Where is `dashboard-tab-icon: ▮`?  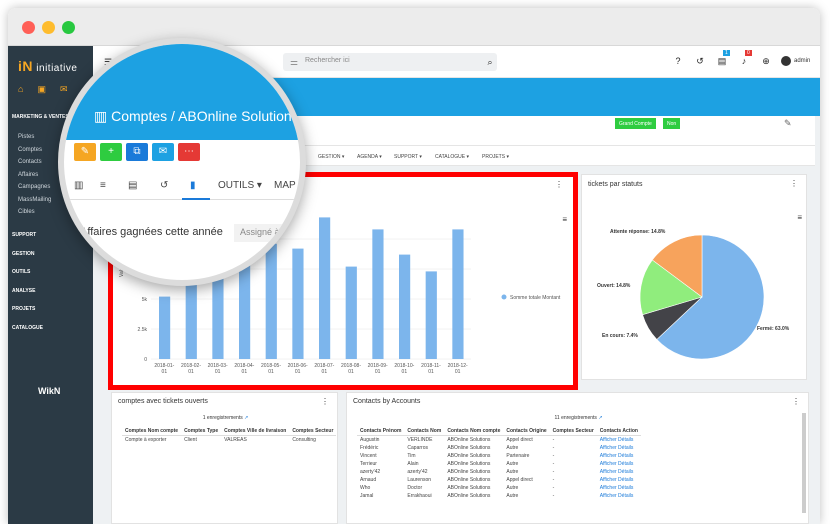 dashboard-tab-icon: ▮ is located at coordinates (193, 185).